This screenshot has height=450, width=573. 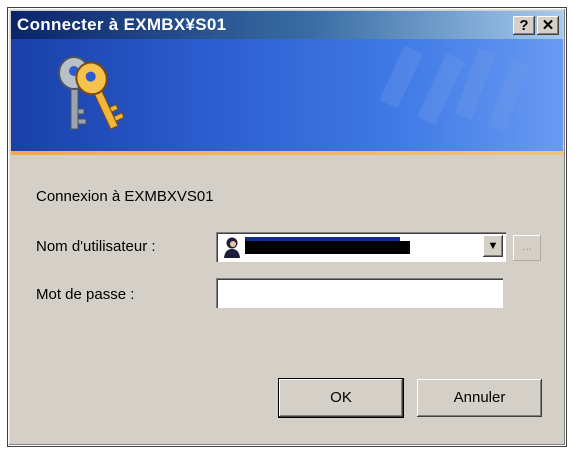 What do you see at coordinates (287, 25) in the screenshot?
I see `title-bar: Connecter à EXMBX¥S01 ? ✕` at bounding box center [287, 25].